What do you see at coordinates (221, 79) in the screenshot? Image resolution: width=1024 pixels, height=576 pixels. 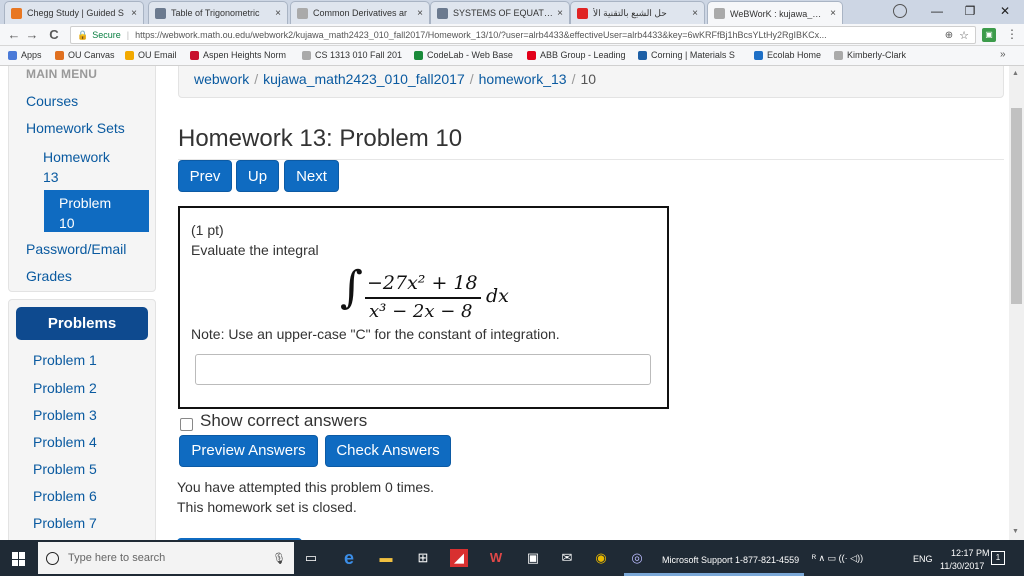 I see `breadcrumb-link-webwork: webwork` at bounding box center [221, 79].